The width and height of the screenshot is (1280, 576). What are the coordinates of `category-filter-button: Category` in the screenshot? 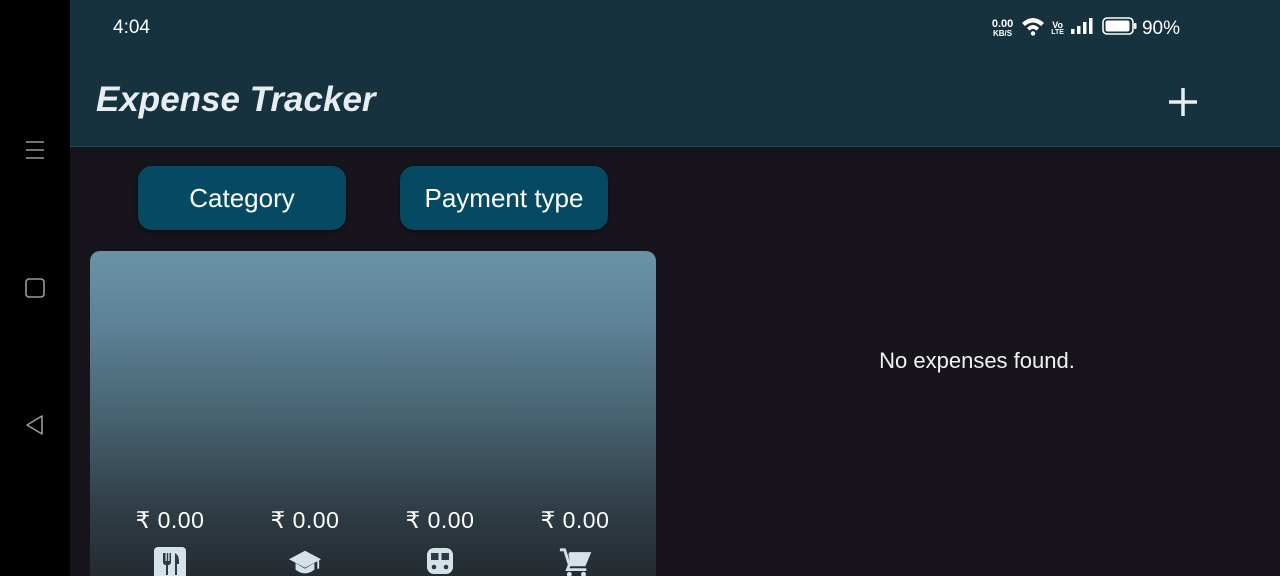 It's located at (242, 198).